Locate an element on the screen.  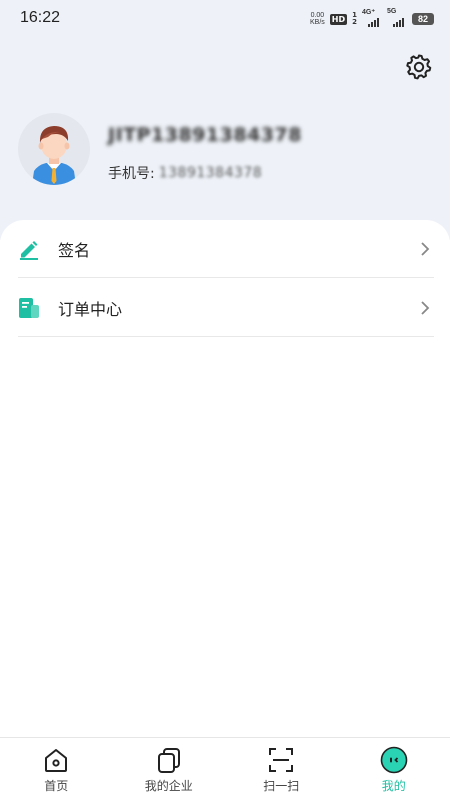
hd-badge: HD is located at coordinates (338, 19).